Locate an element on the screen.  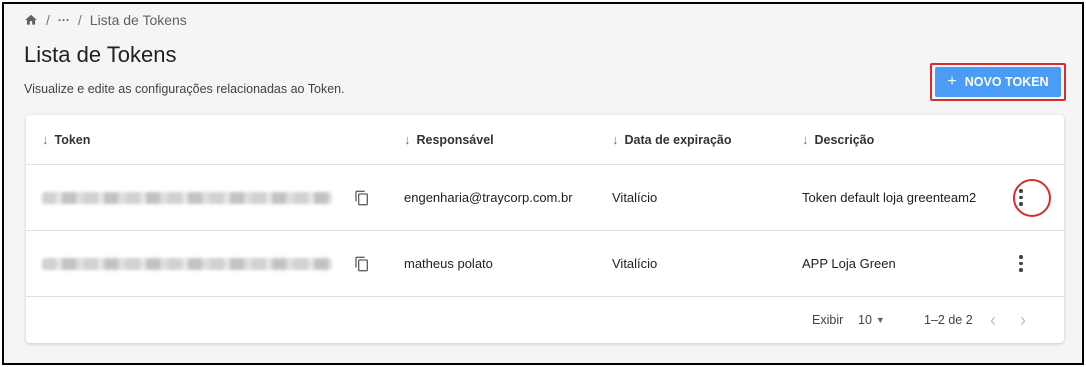
breadcrumb-current: Lista de Tokens is located at coordinates (138, 20).